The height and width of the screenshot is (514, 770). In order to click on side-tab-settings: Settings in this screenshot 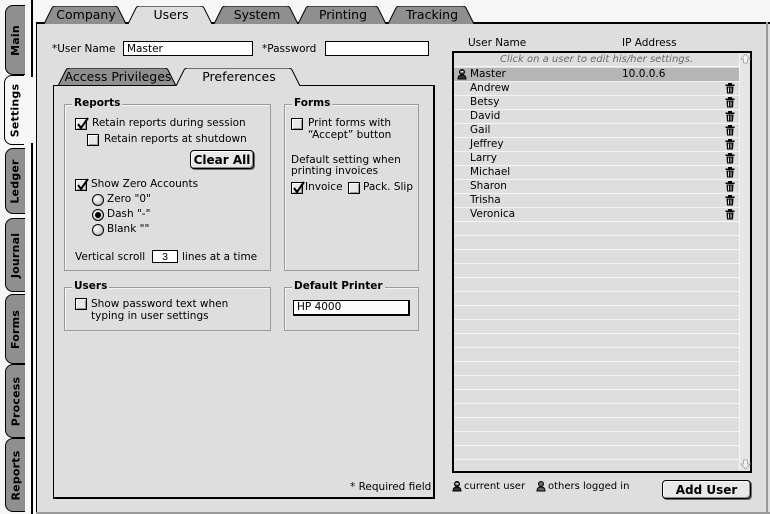, I will do `click(14, 110)`.